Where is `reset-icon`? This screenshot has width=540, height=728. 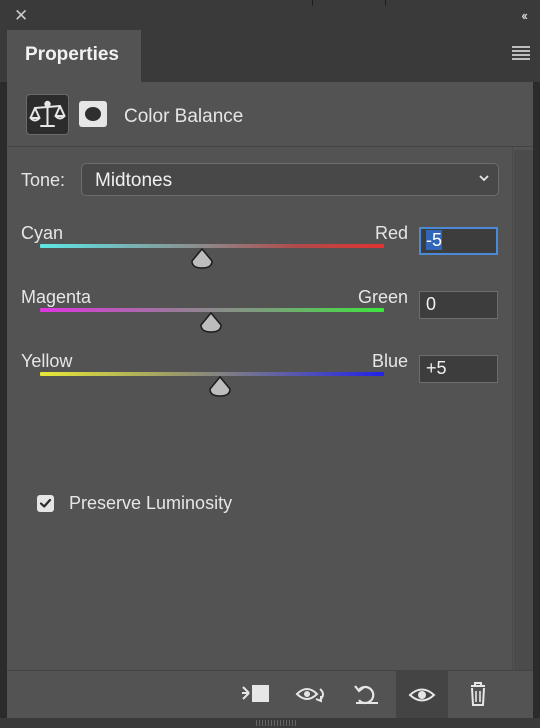
reset-icon is located at coordinates (367, 694).